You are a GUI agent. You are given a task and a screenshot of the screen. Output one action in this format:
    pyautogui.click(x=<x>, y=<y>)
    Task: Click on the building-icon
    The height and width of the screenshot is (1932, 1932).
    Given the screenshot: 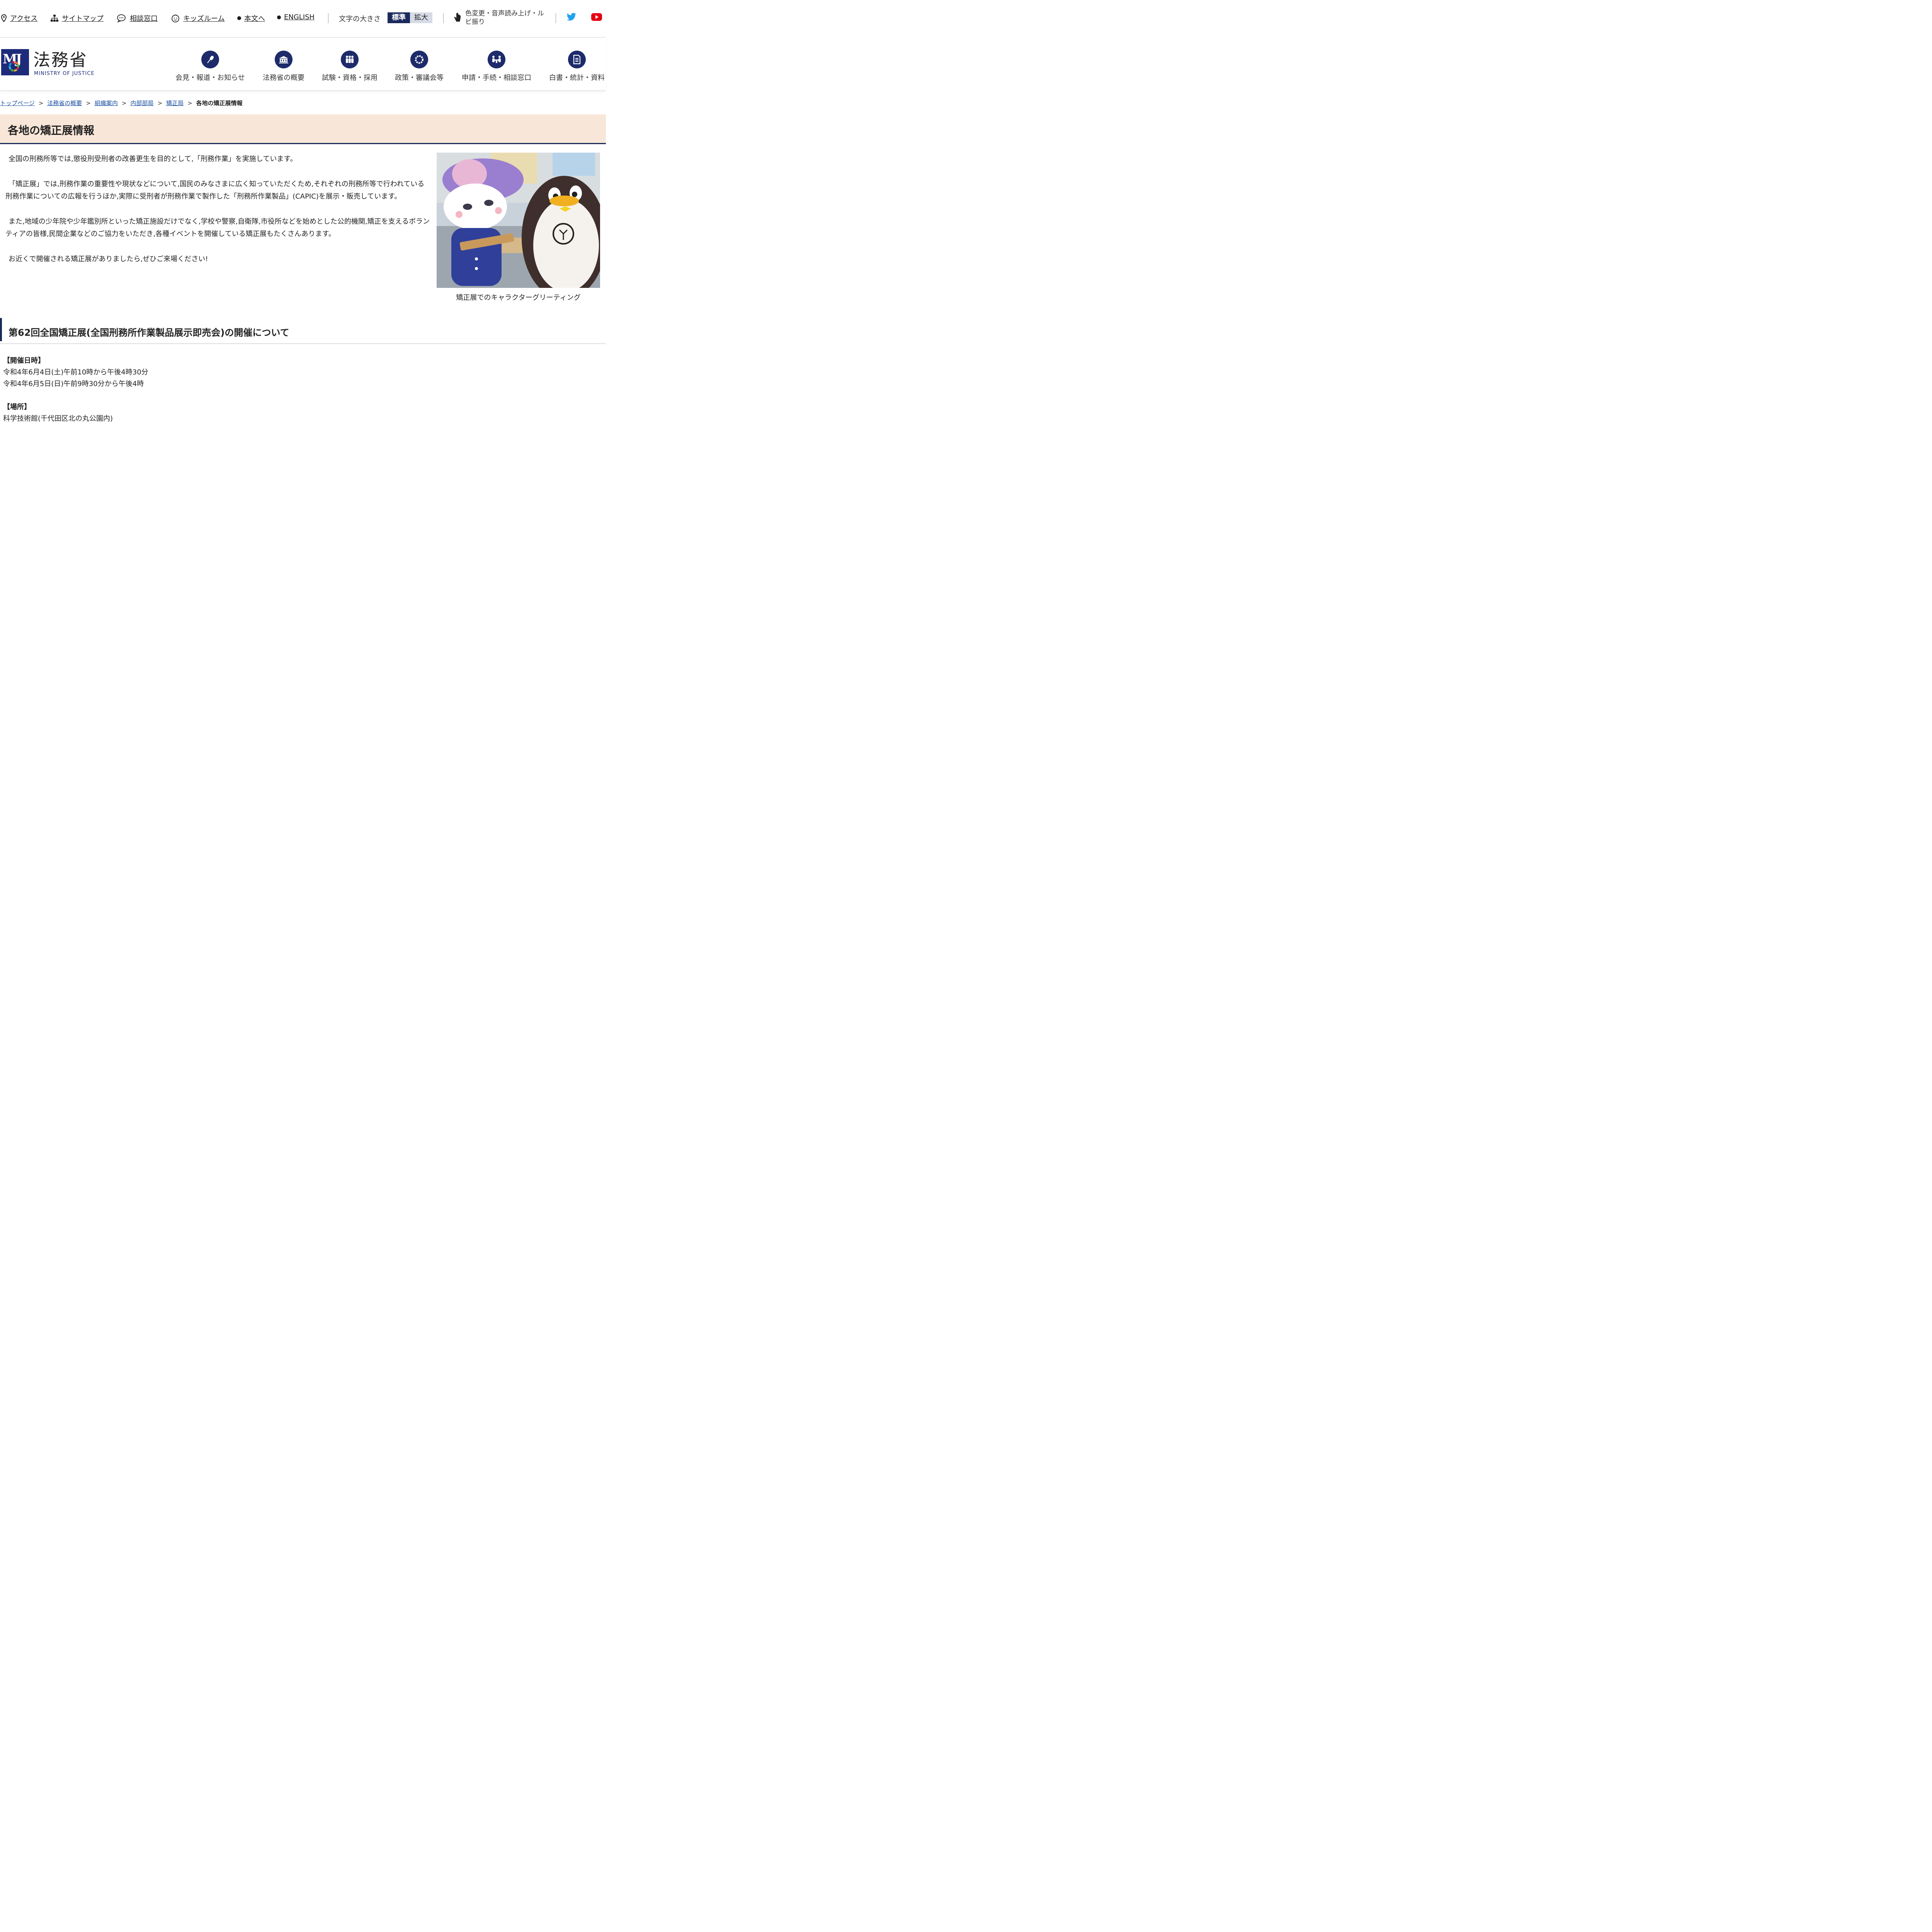 What is the action you would take?
    pyautogui.click(x=284, y=60)
    